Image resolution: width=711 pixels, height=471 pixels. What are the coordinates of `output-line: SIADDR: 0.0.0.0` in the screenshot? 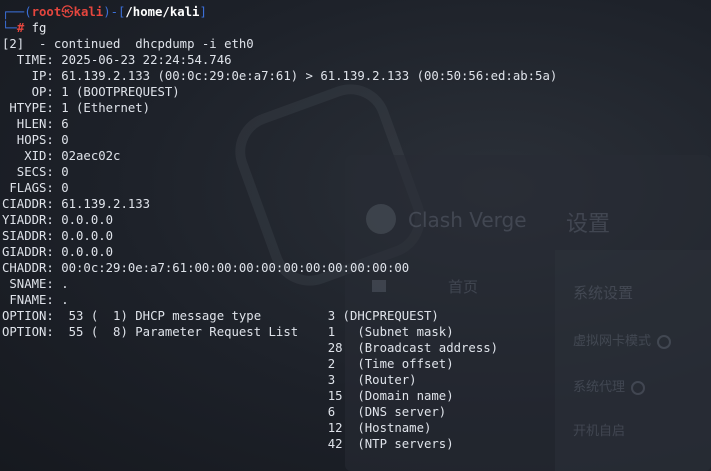 It's located at (58, 236).